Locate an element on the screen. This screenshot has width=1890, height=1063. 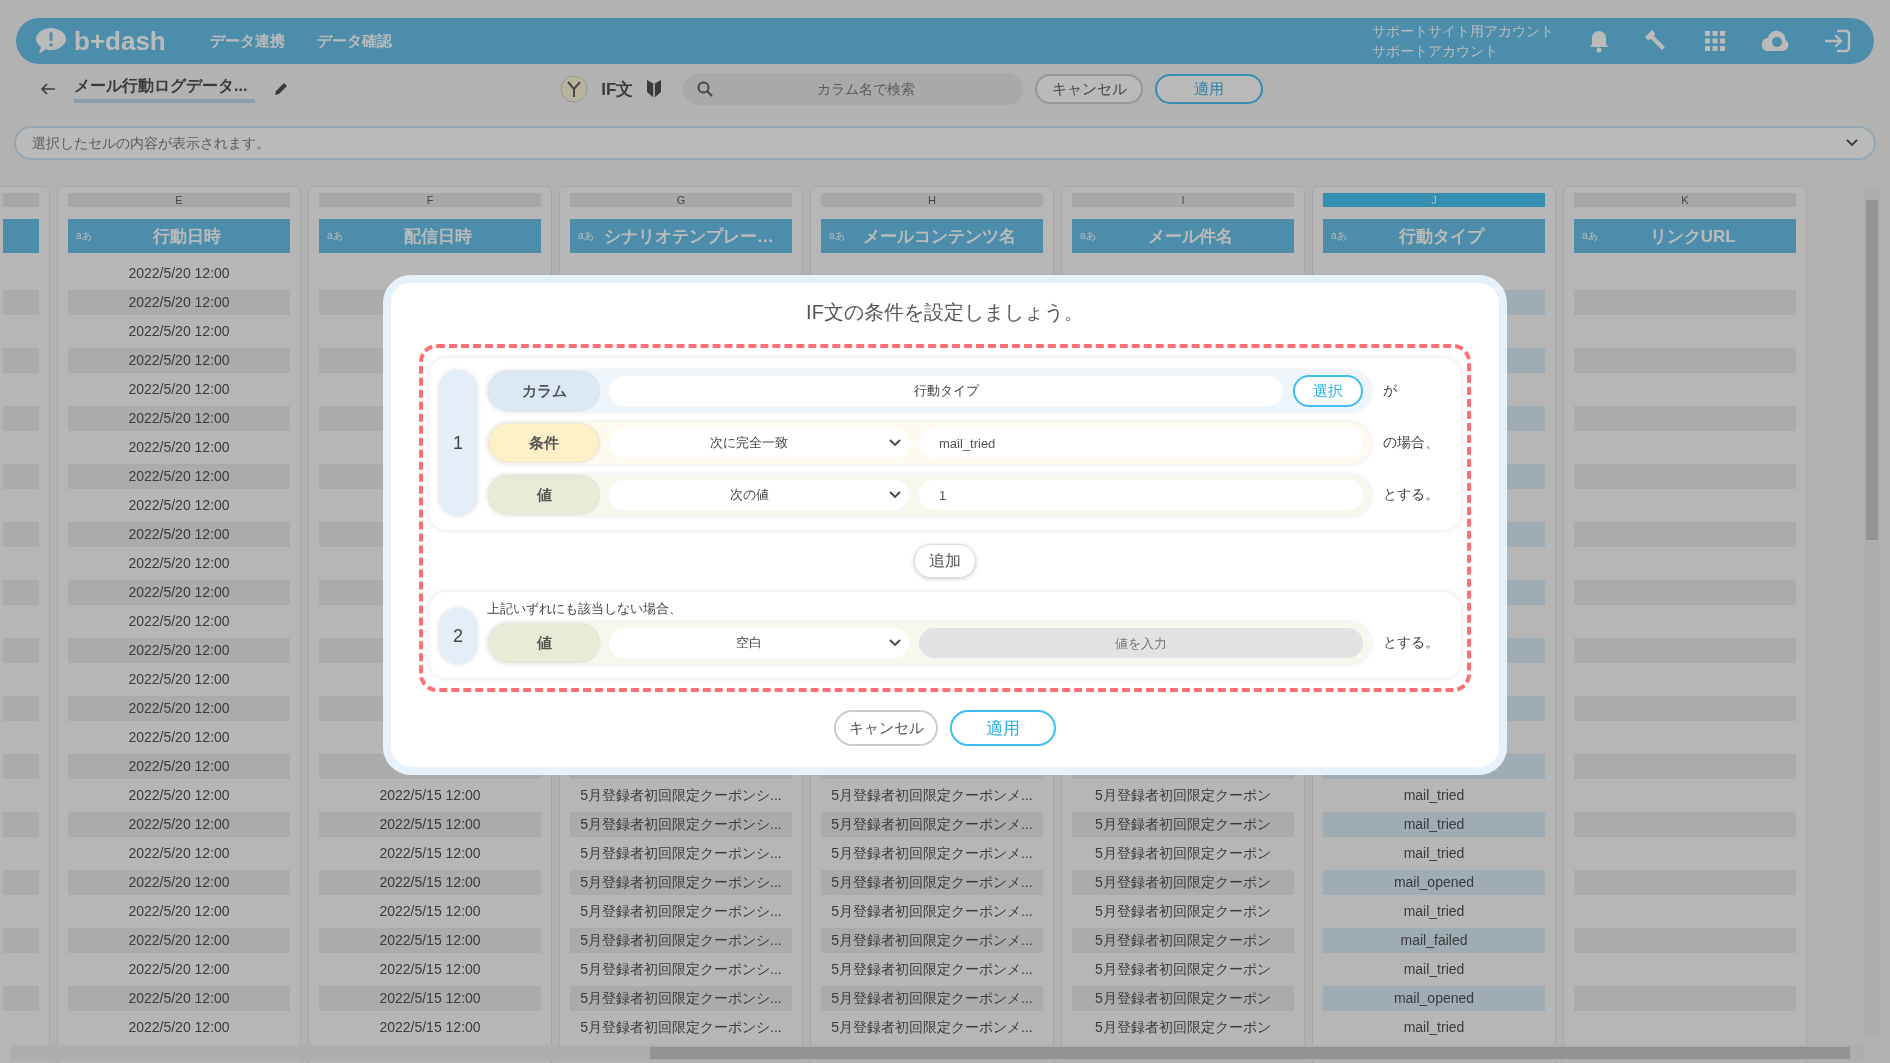
search-icon is located at coordinates (705, 89).